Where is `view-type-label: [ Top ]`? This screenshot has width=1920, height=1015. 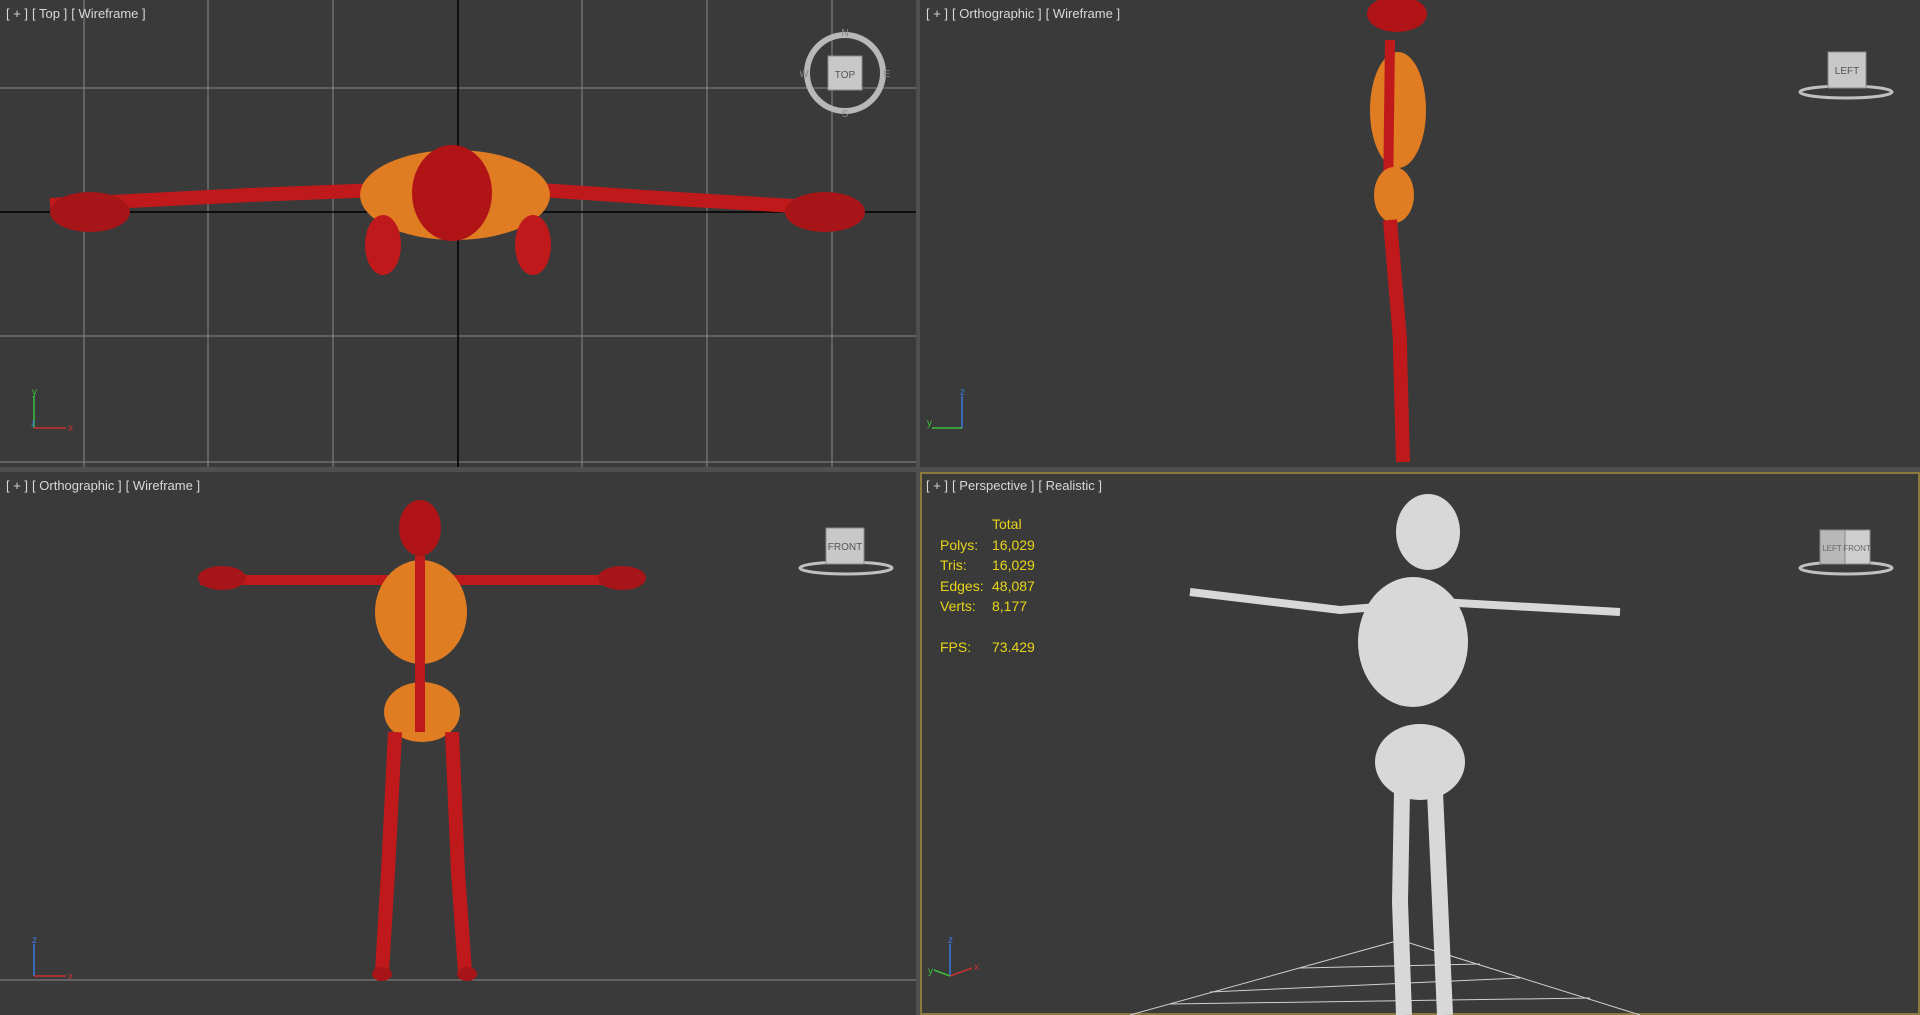
view-type-label: [ Top ] is located at coordinates (49, 13).